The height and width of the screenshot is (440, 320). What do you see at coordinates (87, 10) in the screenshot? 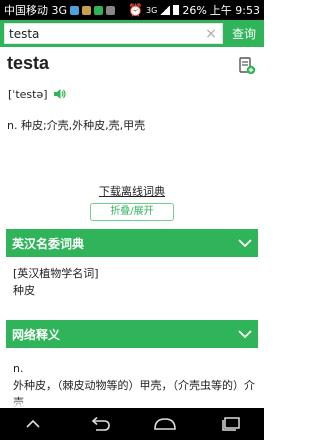
I see `image-notification-icon` at bounding box center [87, 10].